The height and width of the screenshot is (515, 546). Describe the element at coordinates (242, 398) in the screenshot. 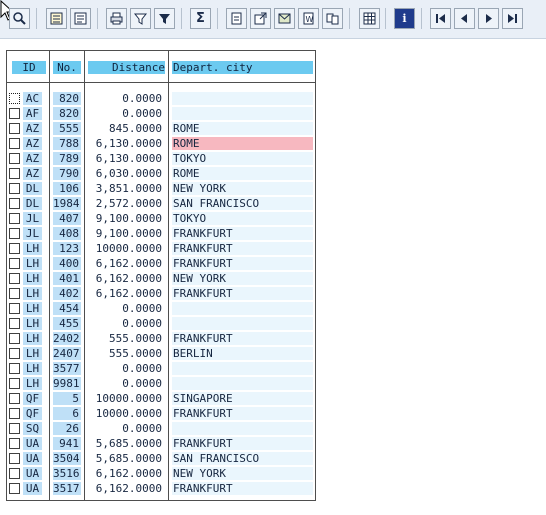

I see `departure-city-cell: SINGAPORE` at that location.